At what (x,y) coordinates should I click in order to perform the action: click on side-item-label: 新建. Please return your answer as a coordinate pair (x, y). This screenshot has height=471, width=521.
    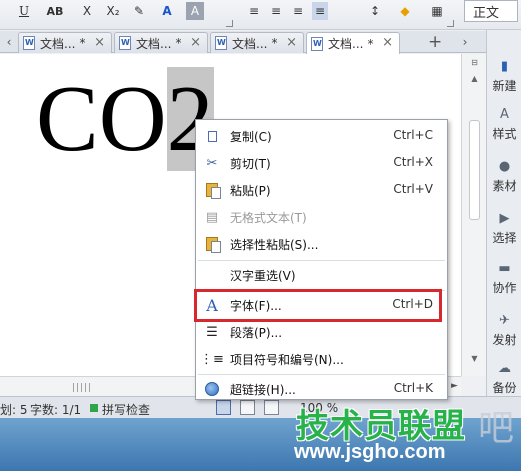
    Looking at the image, I should click on (504, 86).